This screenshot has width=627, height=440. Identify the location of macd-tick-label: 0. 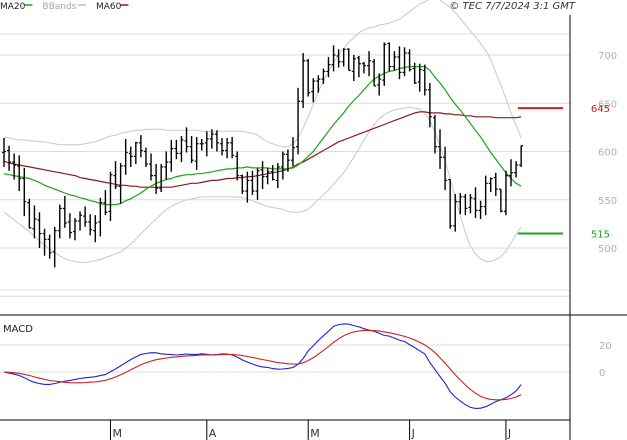
(602, 373).